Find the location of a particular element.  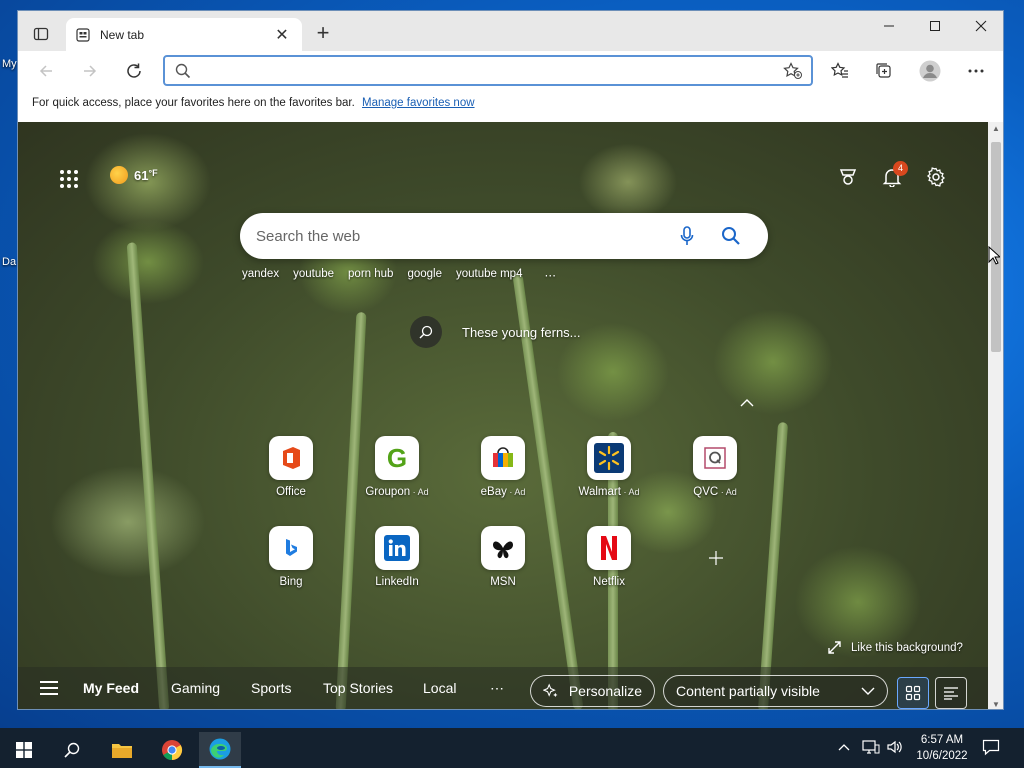

clock-time: 6:57 AM is located at coordinates (942, 740).